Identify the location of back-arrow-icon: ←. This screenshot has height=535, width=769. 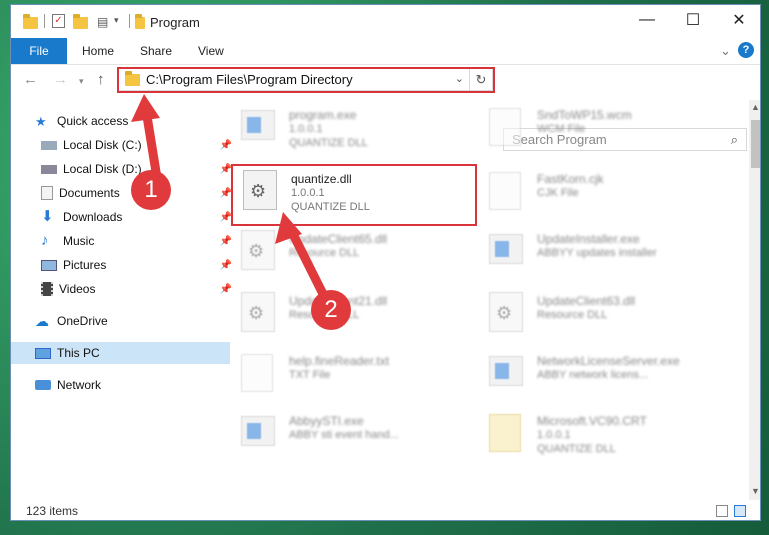
(30, 79).